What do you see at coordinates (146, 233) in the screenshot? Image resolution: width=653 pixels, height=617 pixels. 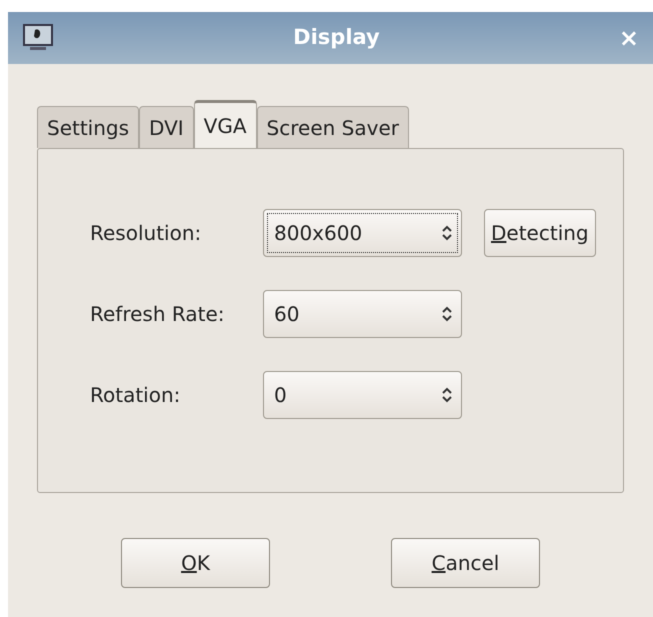 I see `field-label: Resolution:` at bounding box center [146, 233].